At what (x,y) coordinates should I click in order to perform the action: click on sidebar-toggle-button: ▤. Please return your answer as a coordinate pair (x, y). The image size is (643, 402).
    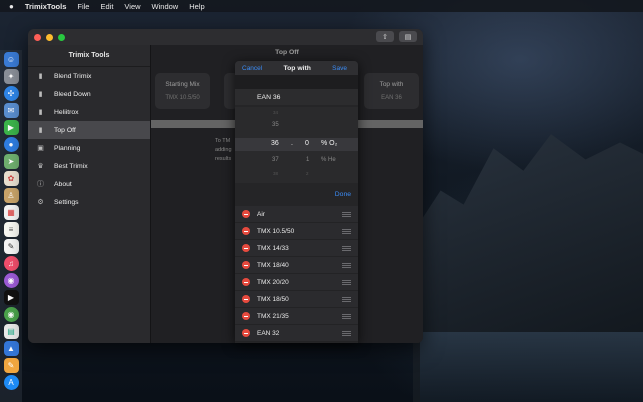
    Looking at the image, I should click on (408, 36).